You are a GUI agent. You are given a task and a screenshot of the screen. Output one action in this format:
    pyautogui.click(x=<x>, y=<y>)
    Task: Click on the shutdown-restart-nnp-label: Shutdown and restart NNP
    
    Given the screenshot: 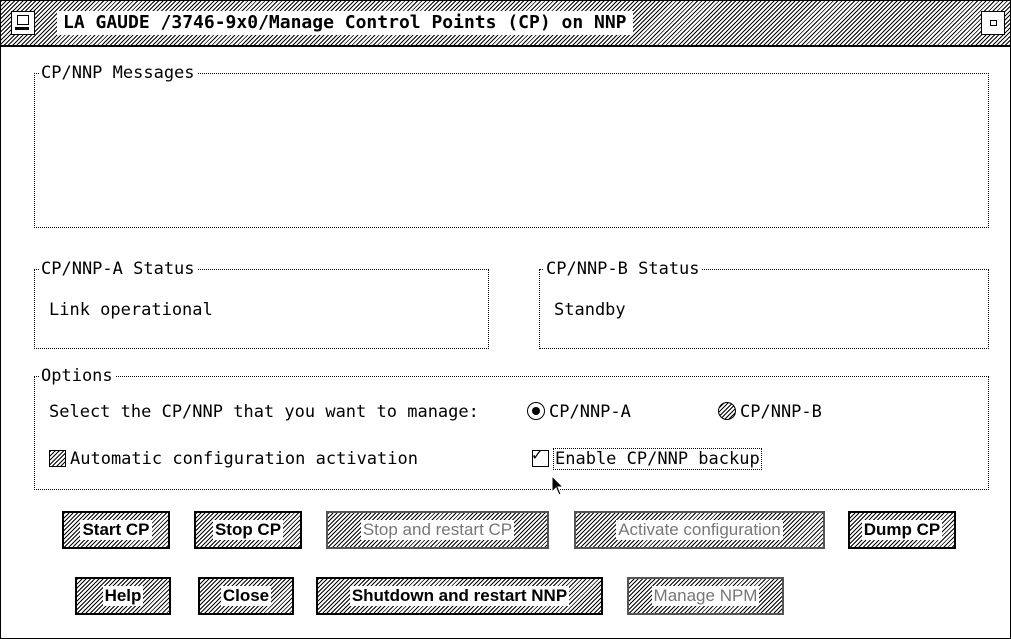 What is the action you would take?
    pyautogui.click(x=459, y=596)
    